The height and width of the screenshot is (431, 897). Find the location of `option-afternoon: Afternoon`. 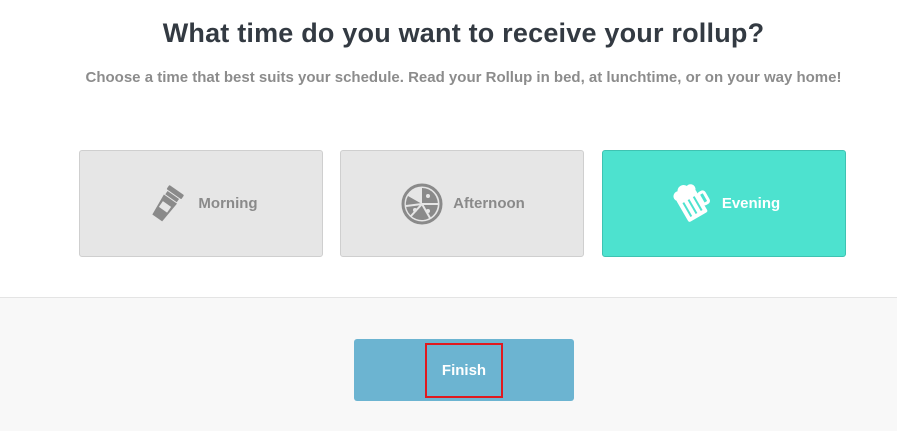

option-afternoon: Afternoon is located at coordinates (462, 203).